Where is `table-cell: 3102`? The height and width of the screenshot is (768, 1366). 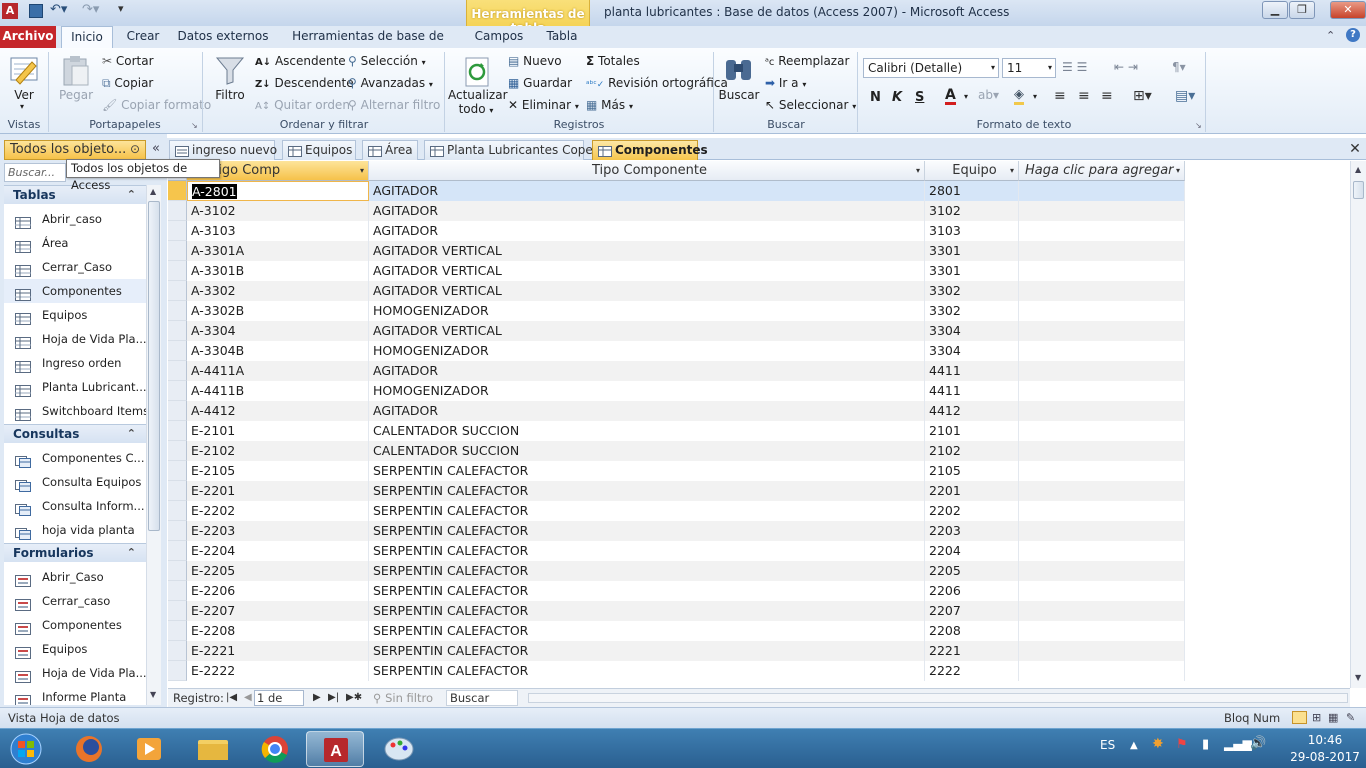 table-cell: 3102 is located at coordinates (972, 211).